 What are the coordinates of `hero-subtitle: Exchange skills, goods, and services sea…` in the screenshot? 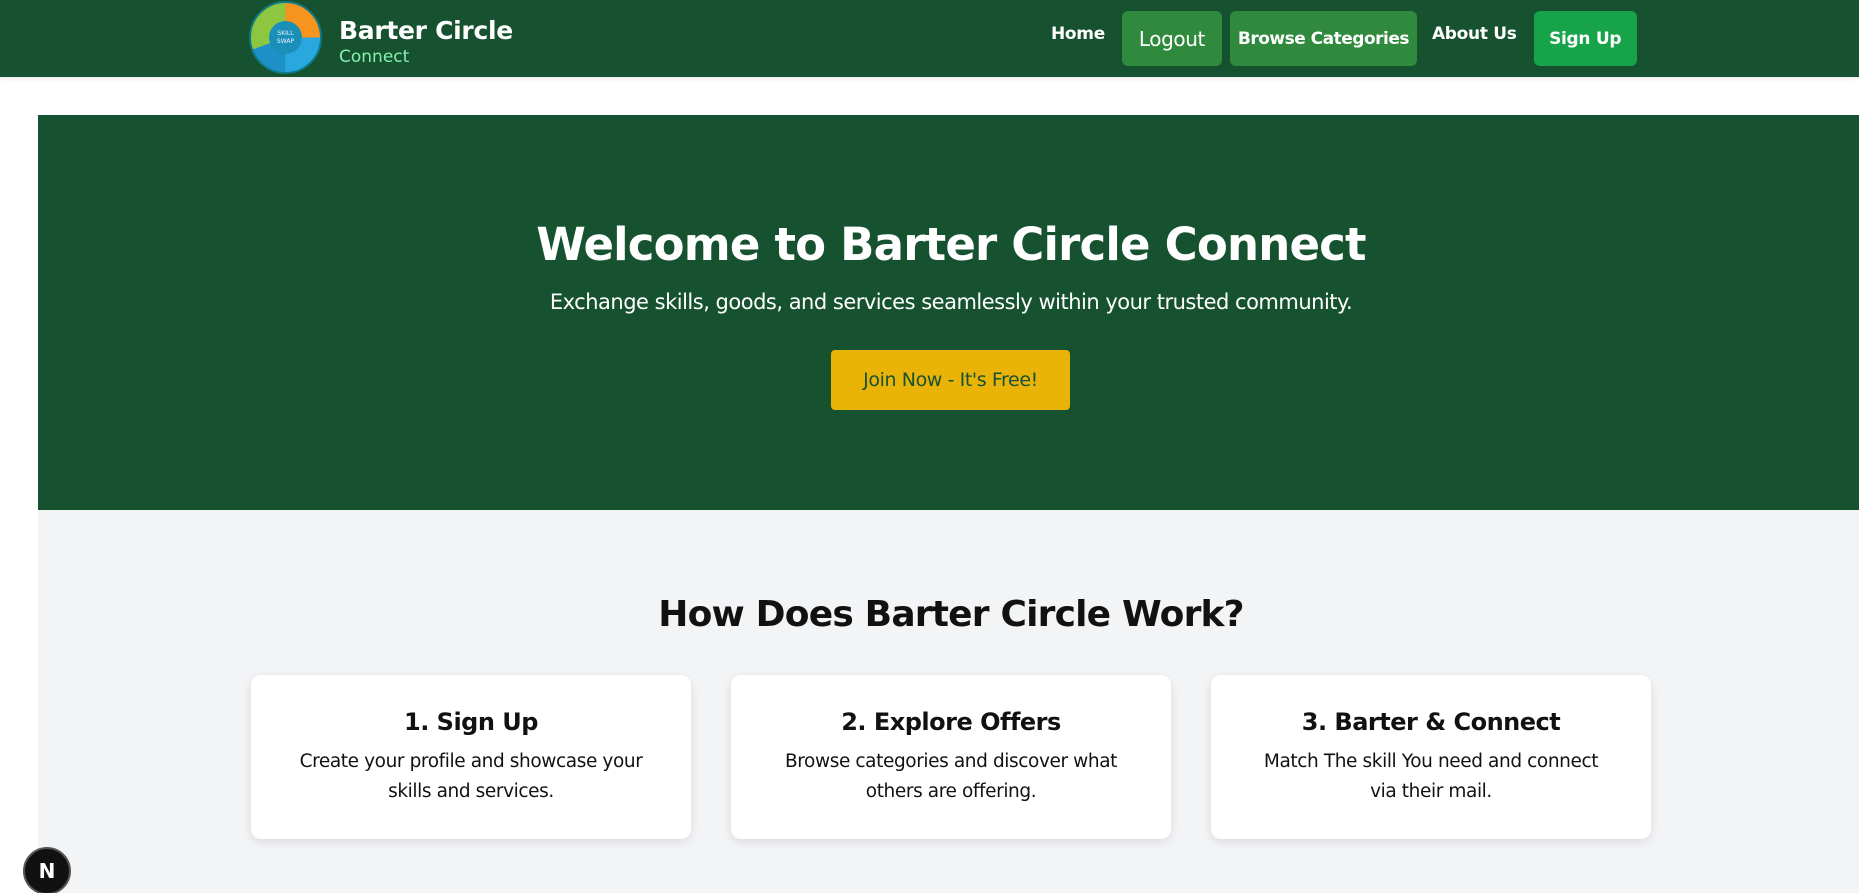 It's located at (951, 302).